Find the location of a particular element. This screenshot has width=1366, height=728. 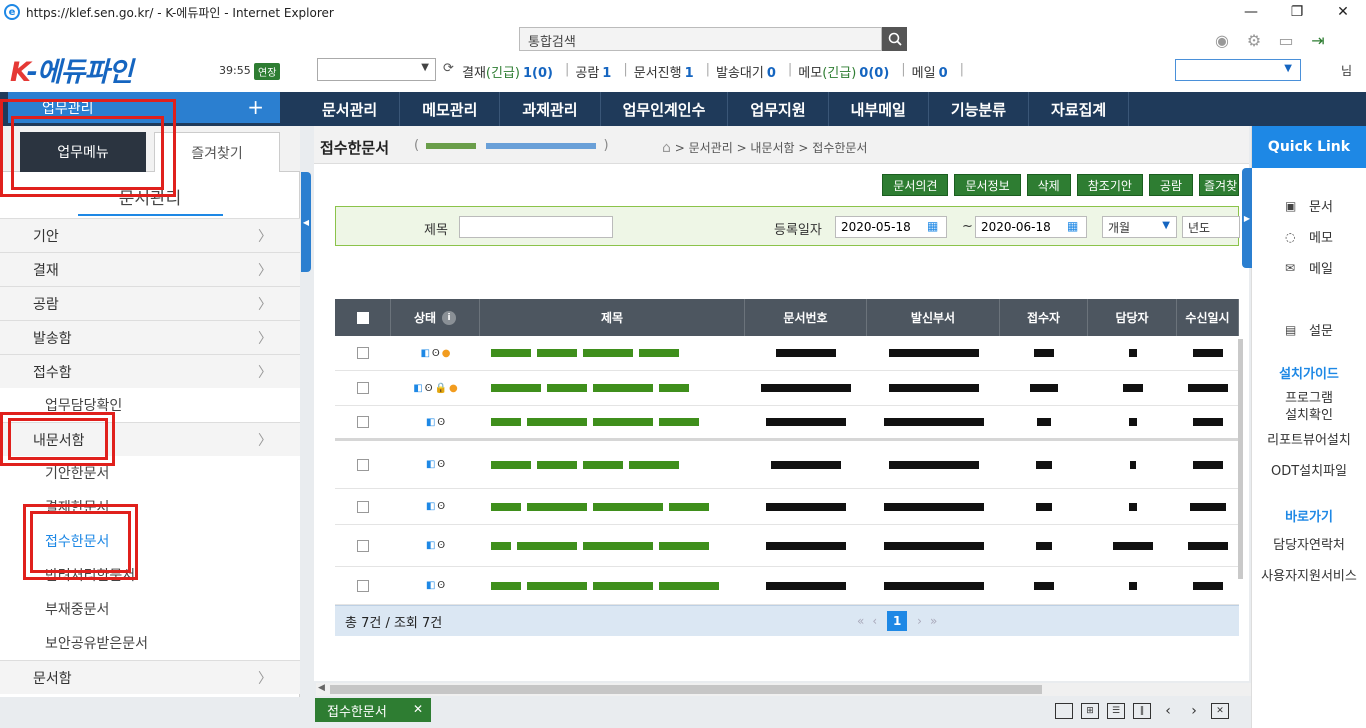

last-page-icon: » is located at coordinates (933, 621).